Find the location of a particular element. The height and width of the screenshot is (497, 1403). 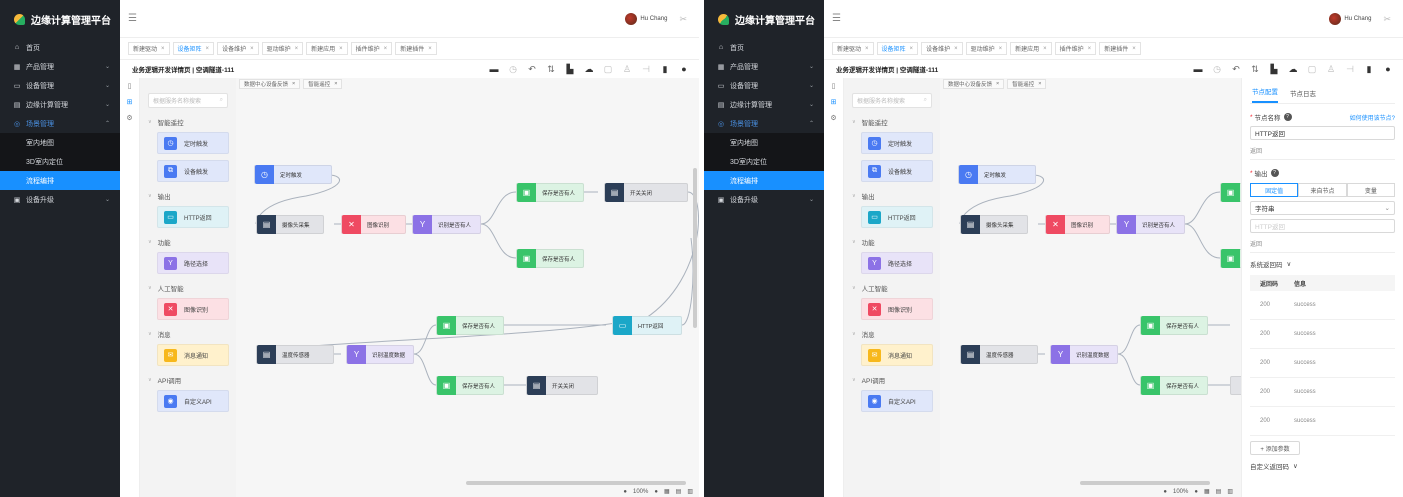

category-header: ∨ 输出 is located at coordinates (188, 195).